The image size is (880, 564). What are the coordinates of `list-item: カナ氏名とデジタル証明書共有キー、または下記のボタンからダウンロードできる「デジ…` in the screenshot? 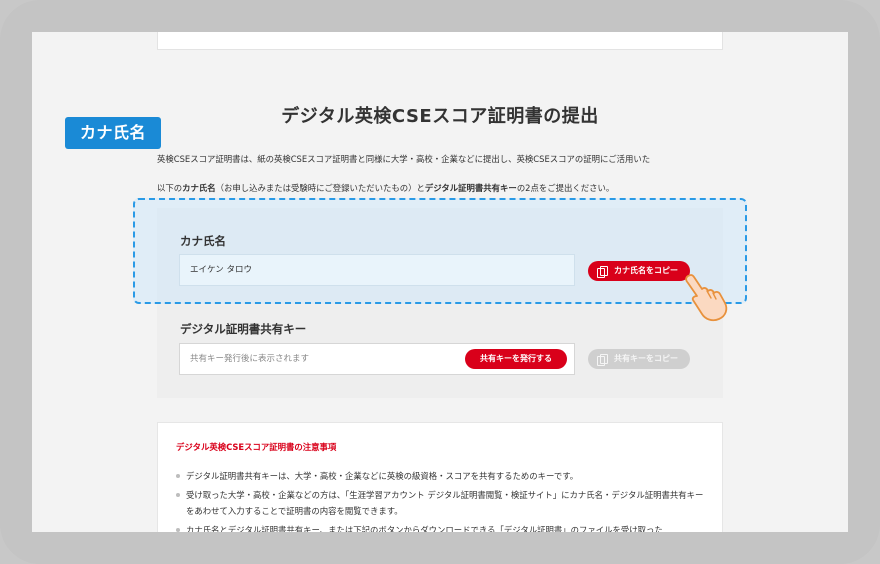 It's located at (441, 527).